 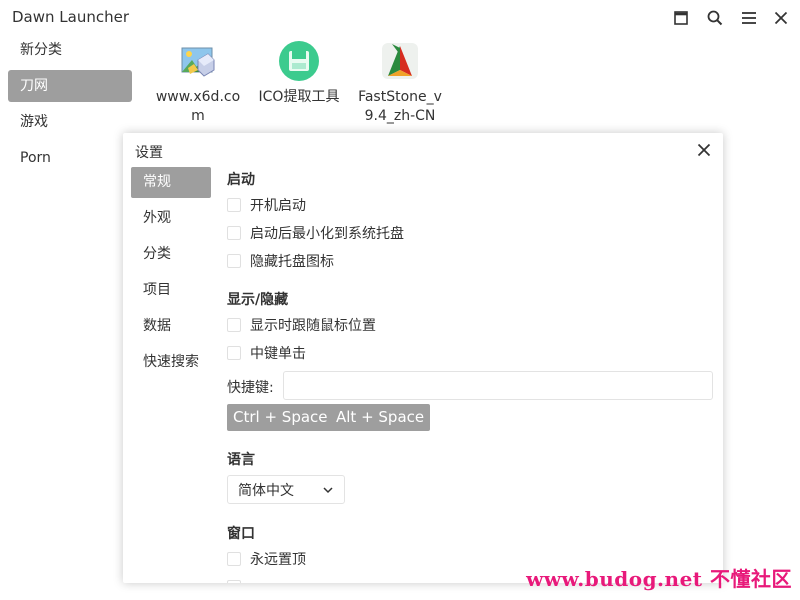 I want to click on launcher-item-label: www.x6d.com, so click(x=198, y=106).